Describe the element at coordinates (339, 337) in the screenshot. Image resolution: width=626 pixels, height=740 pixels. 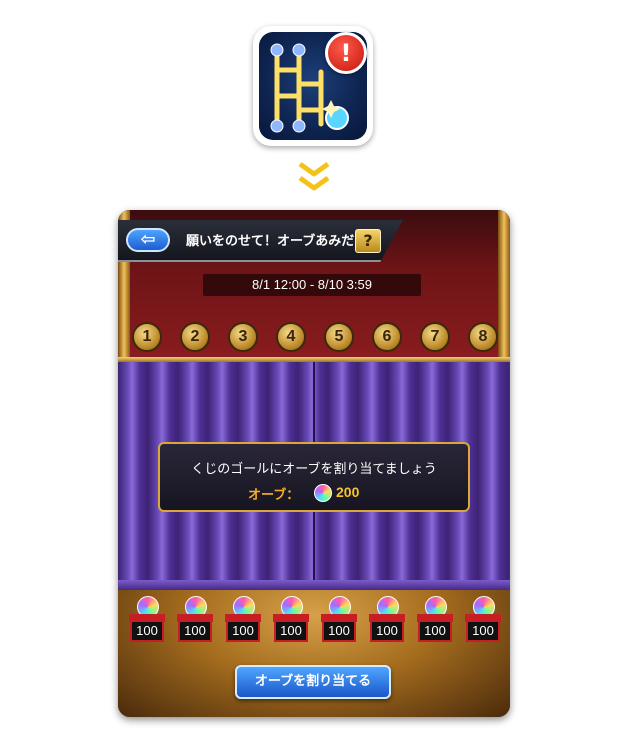
I see `lane-number: 5` at that location.